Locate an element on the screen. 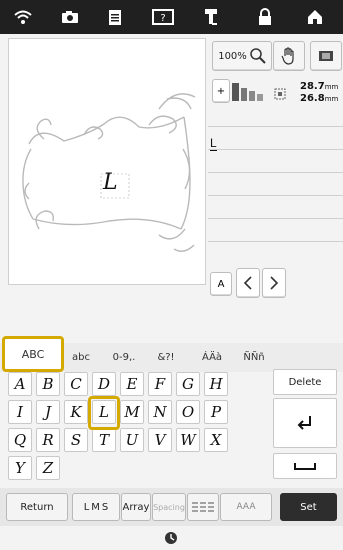  cursor-right-button is located at coordinates (274, 283).